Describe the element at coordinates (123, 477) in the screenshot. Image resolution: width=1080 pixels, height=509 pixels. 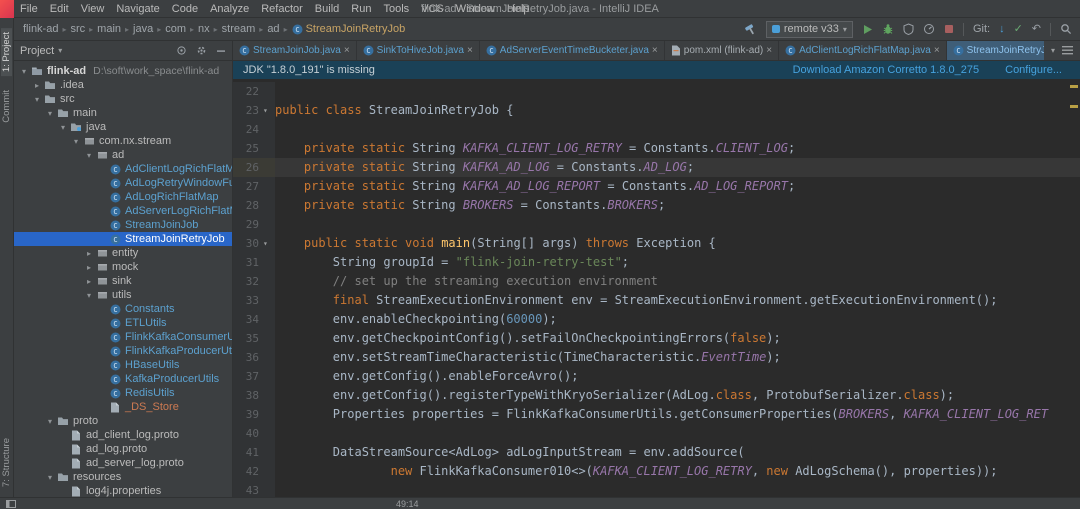
I see `tree-item-resources: ▾ resources` at that location.